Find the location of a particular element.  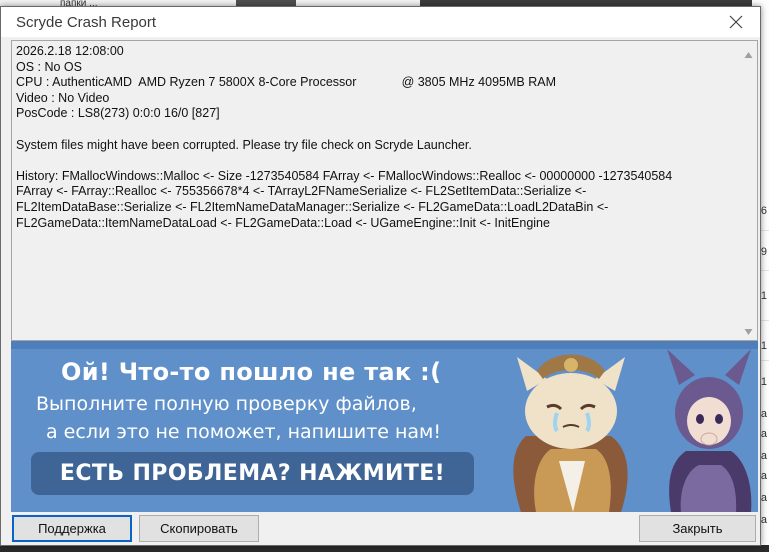

mascot-illustration is located at coordinates (632, 430).